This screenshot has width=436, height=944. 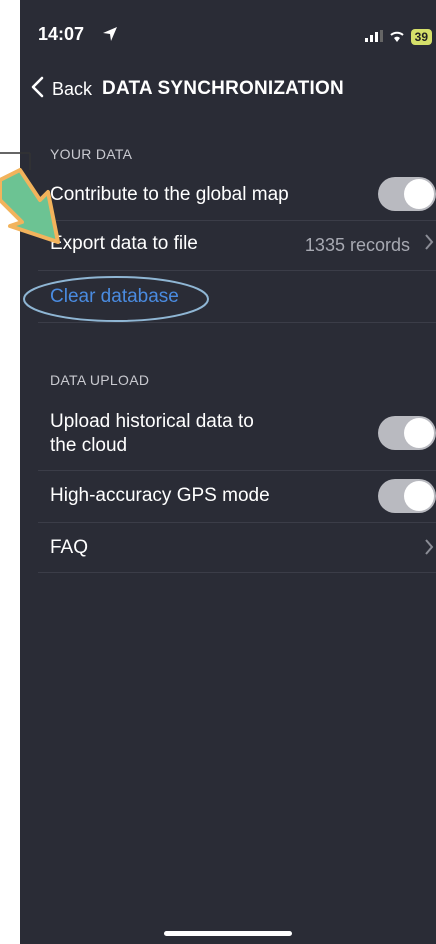 What do you see at coordinates (69, 547) in the screenshot?
I see `row-label: FAQ` at bounding box center [69, 547].